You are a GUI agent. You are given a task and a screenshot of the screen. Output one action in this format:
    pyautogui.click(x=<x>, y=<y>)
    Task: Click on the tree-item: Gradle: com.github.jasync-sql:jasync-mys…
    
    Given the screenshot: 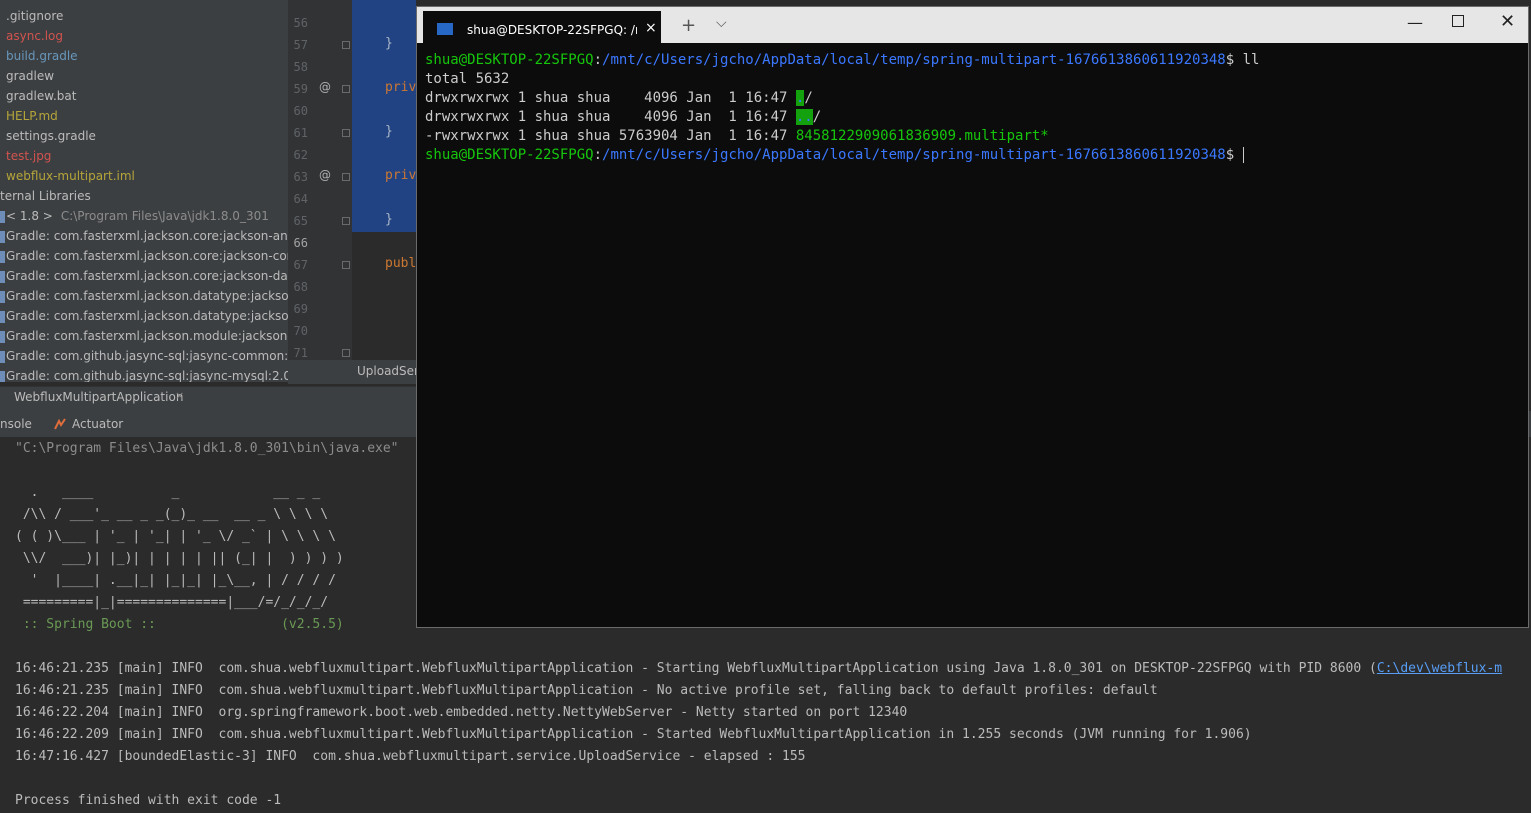 What is the action you would take?
    pyautogui.click(x=144, y=374)
    